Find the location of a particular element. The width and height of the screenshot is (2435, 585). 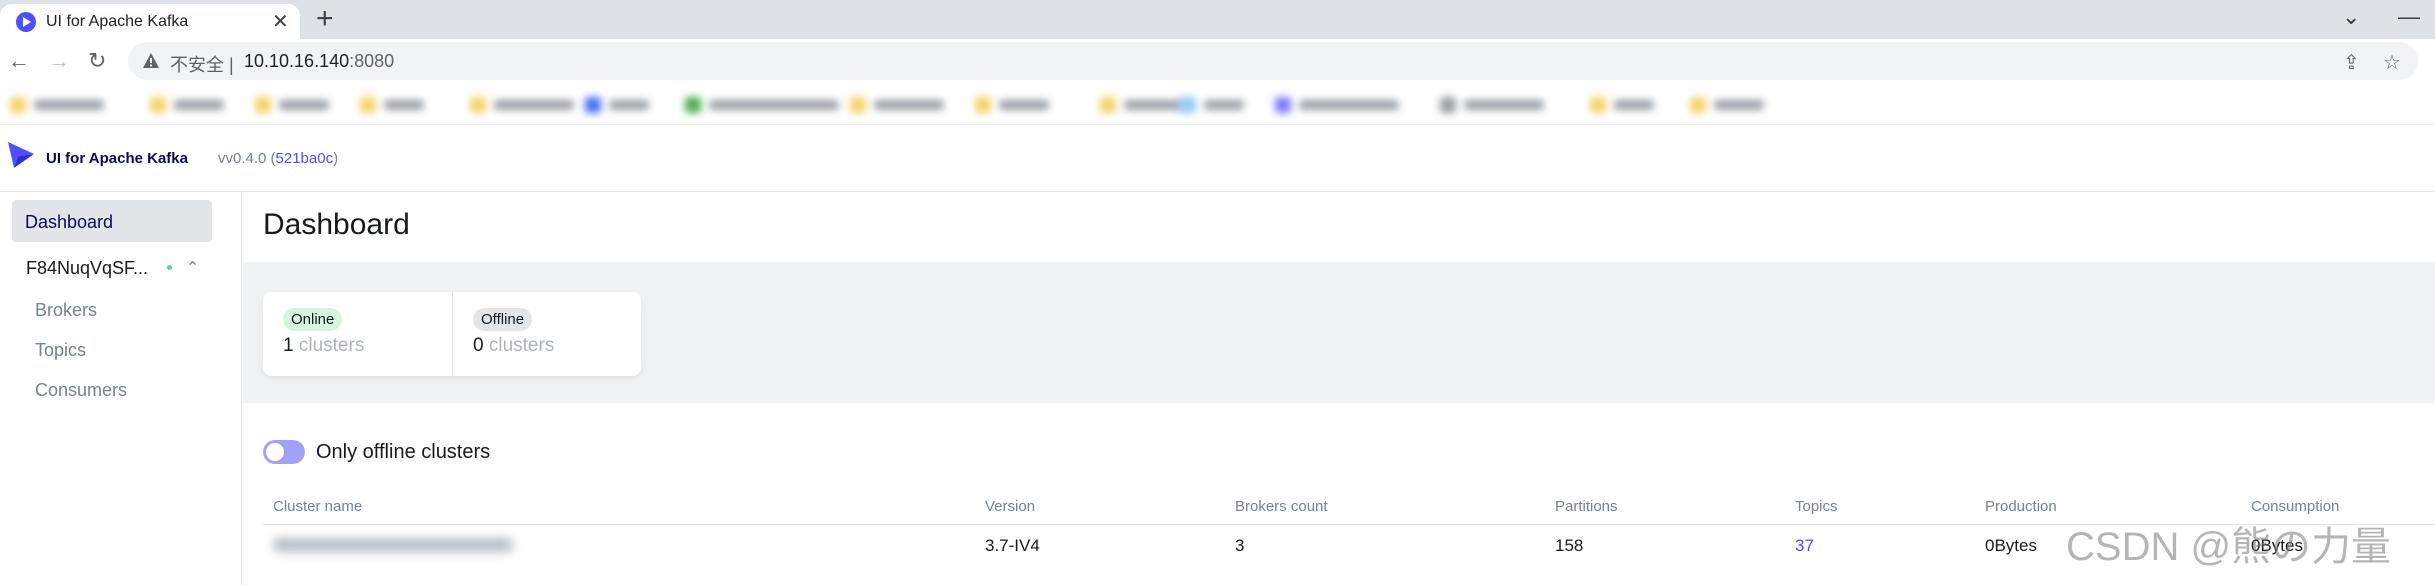

bookmarks-bar is located at coordinates (1217, 105).